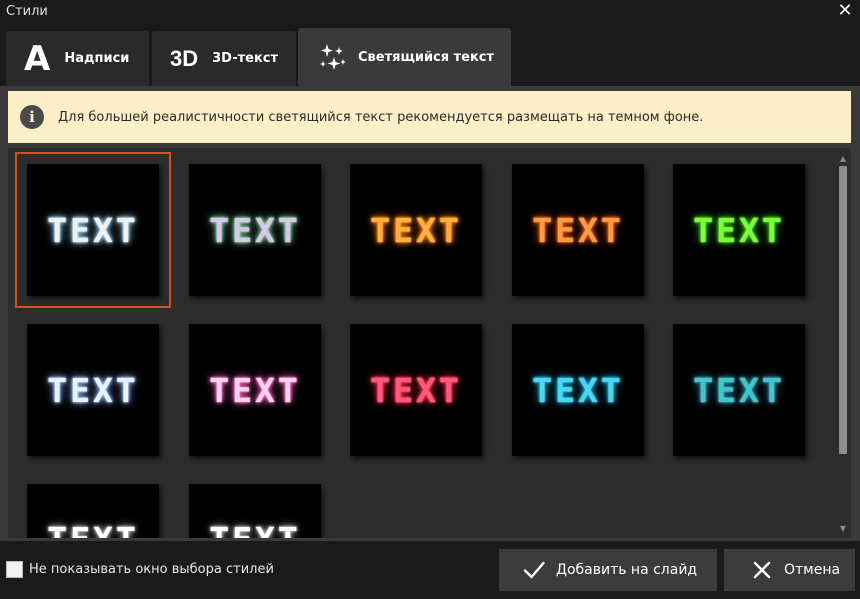 The image size is (860, 599). I want to click on cancel-button: Отмена, so click(789, 570).